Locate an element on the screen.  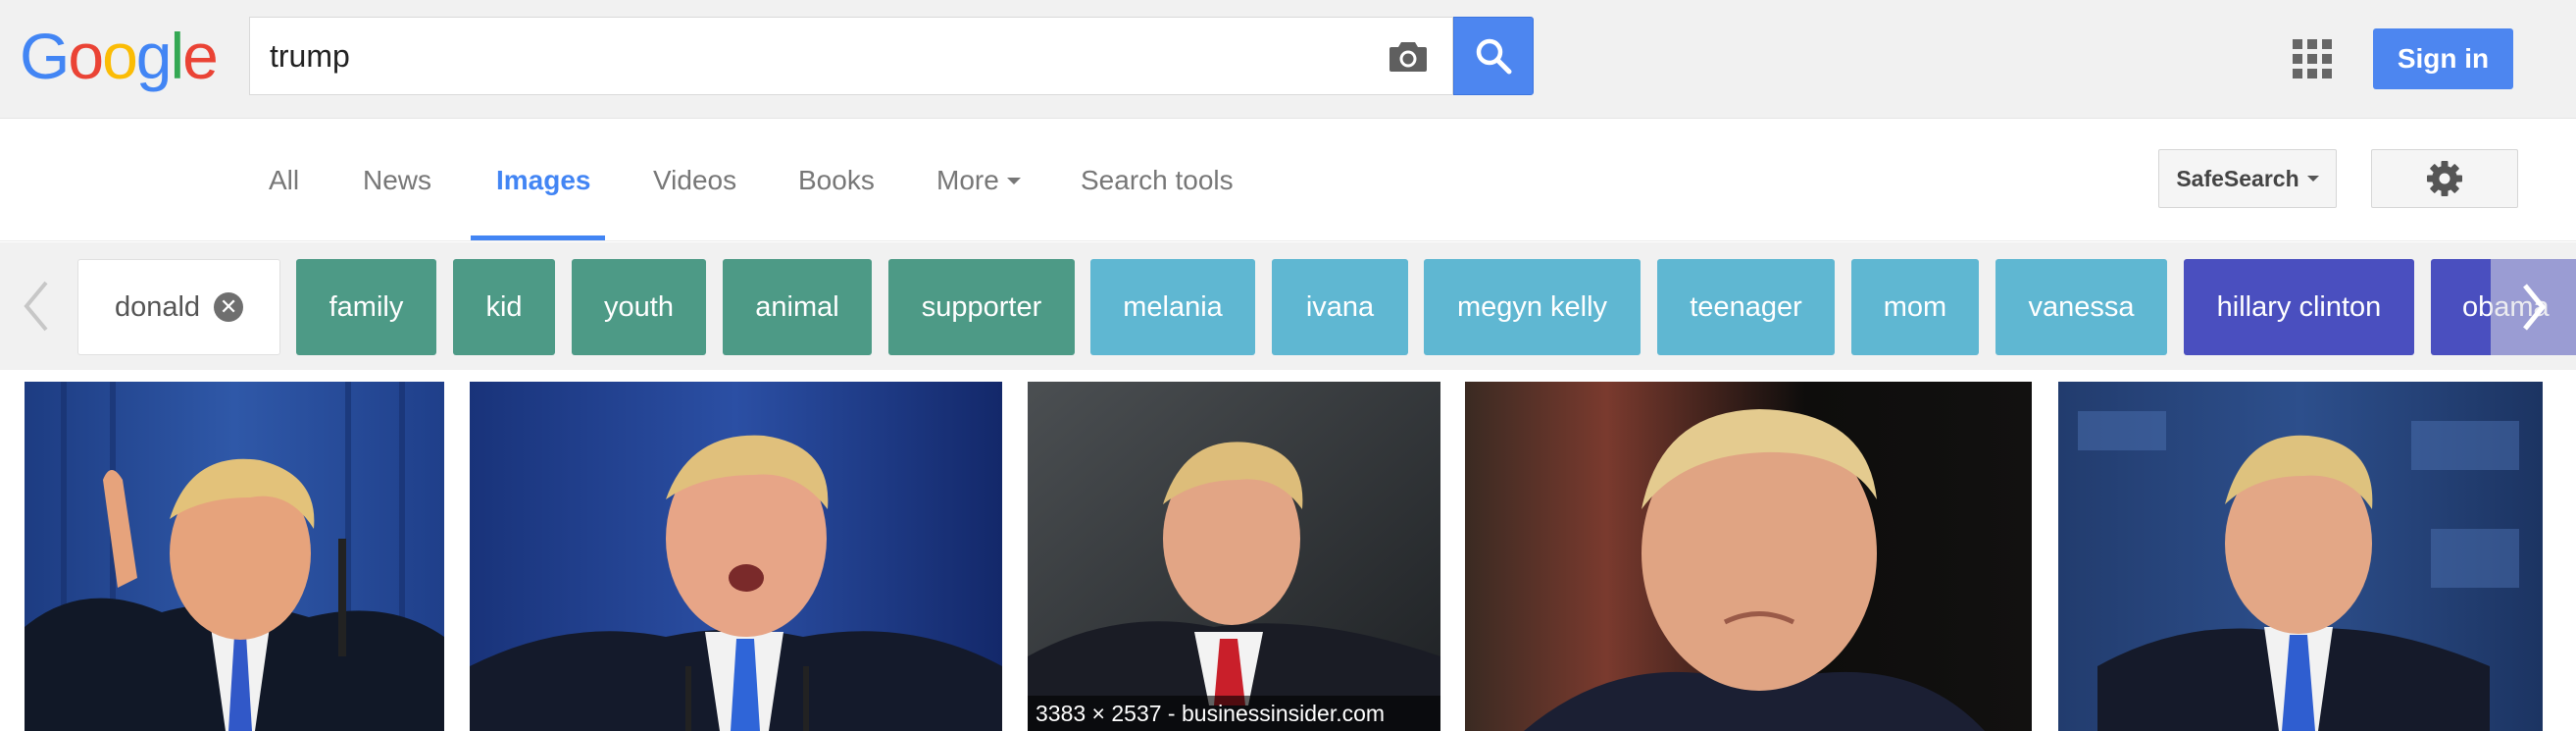
apps-grid-icon is located at coordinates (2313, 58).